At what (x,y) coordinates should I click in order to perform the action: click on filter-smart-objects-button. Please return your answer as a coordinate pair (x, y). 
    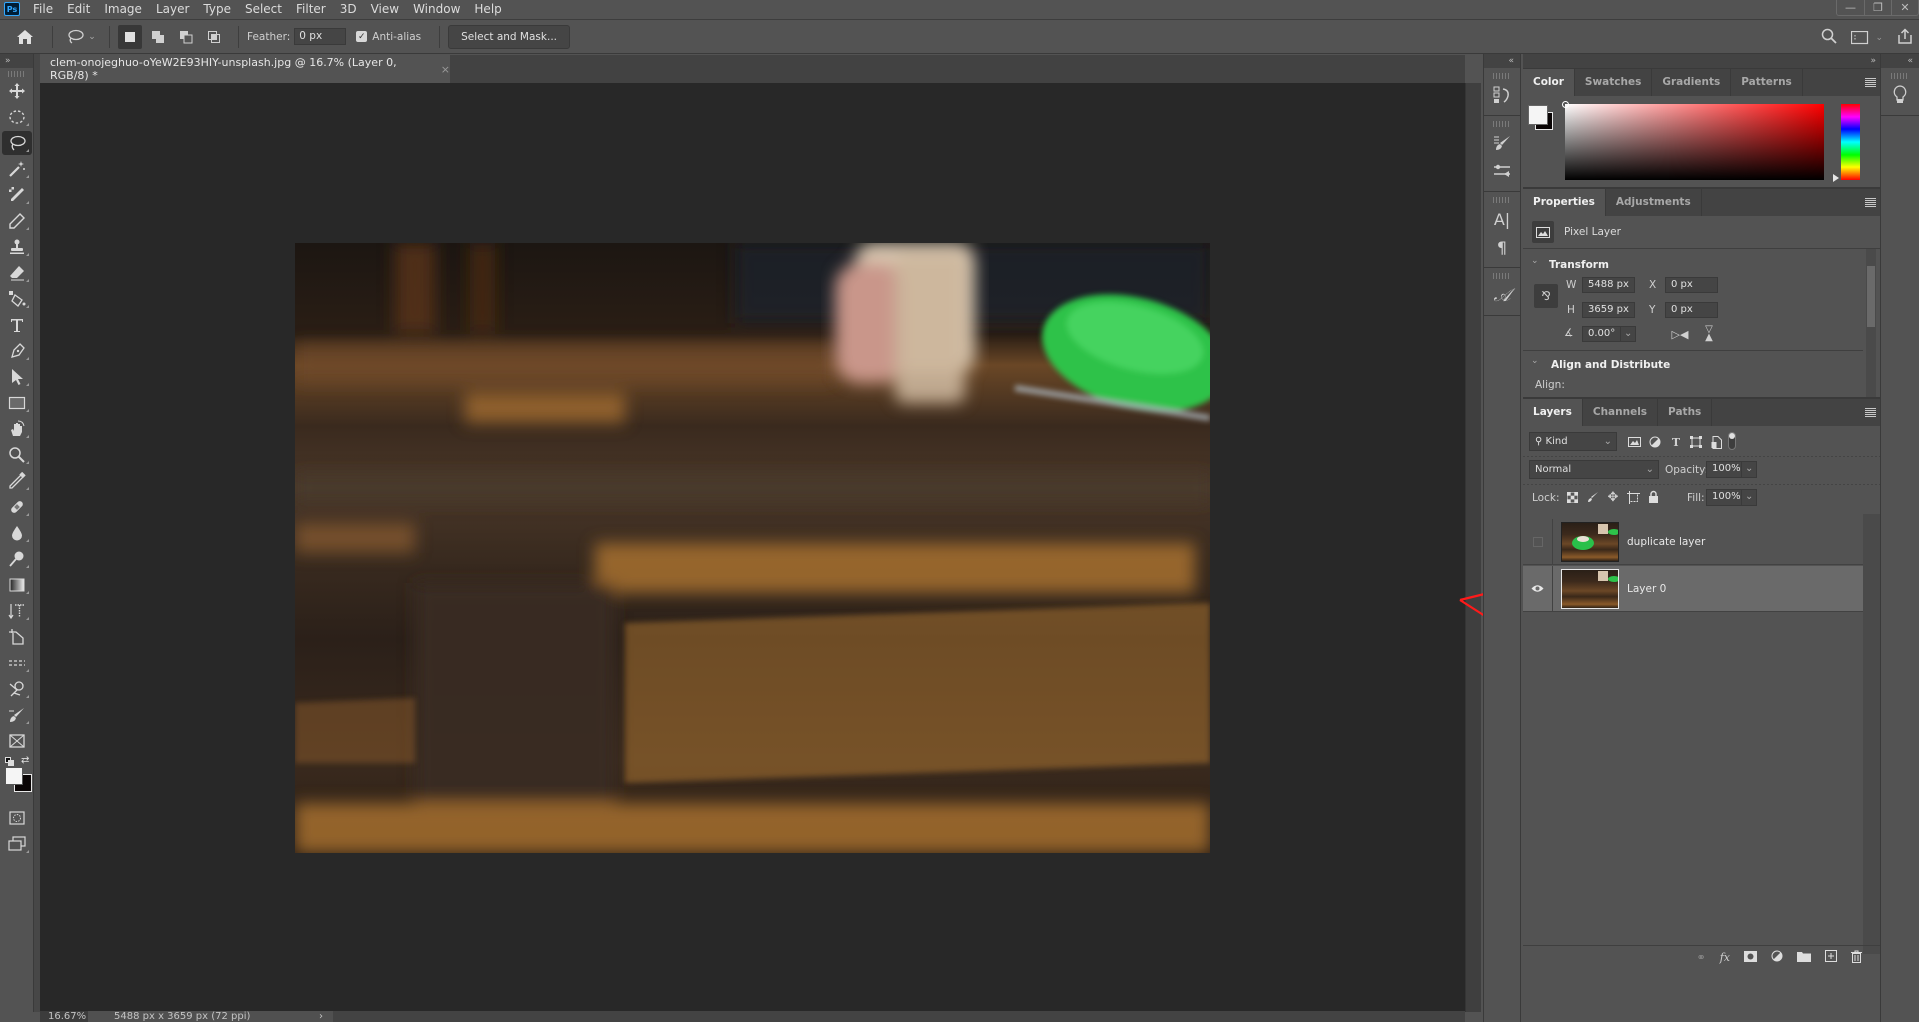
    Looking at the image, I should click on (1716, 442).